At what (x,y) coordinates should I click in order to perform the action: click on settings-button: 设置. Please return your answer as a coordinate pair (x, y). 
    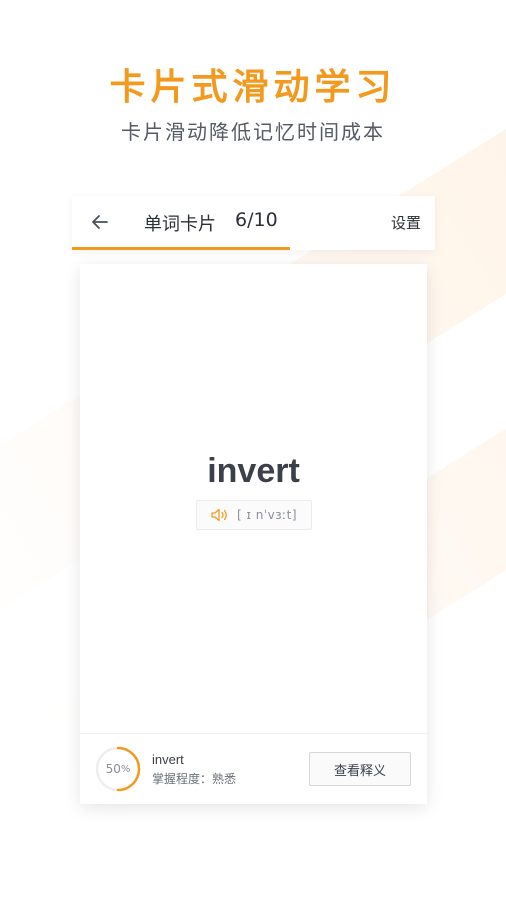
    Looking at the image, I should click on (406, 222).